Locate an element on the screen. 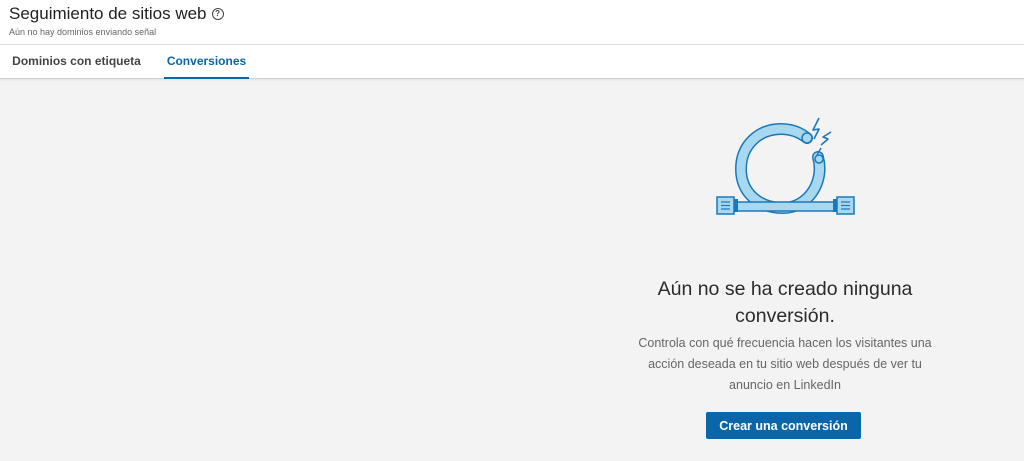  help-icon: ? is located at coordinates (217, 14).